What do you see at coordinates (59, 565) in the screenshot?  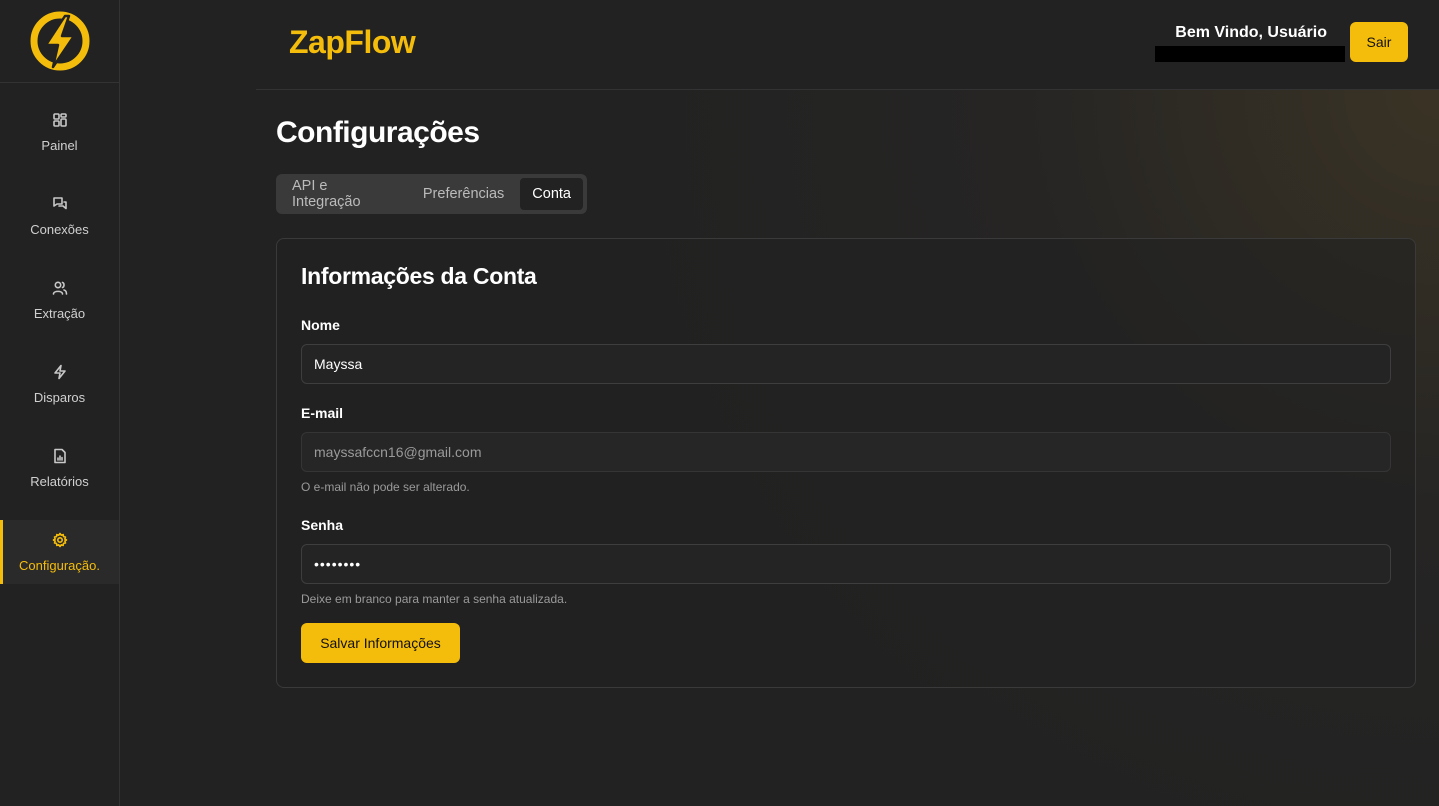 I see `sidebar-item-label: Configuração.` at bounding box center [59, 565].